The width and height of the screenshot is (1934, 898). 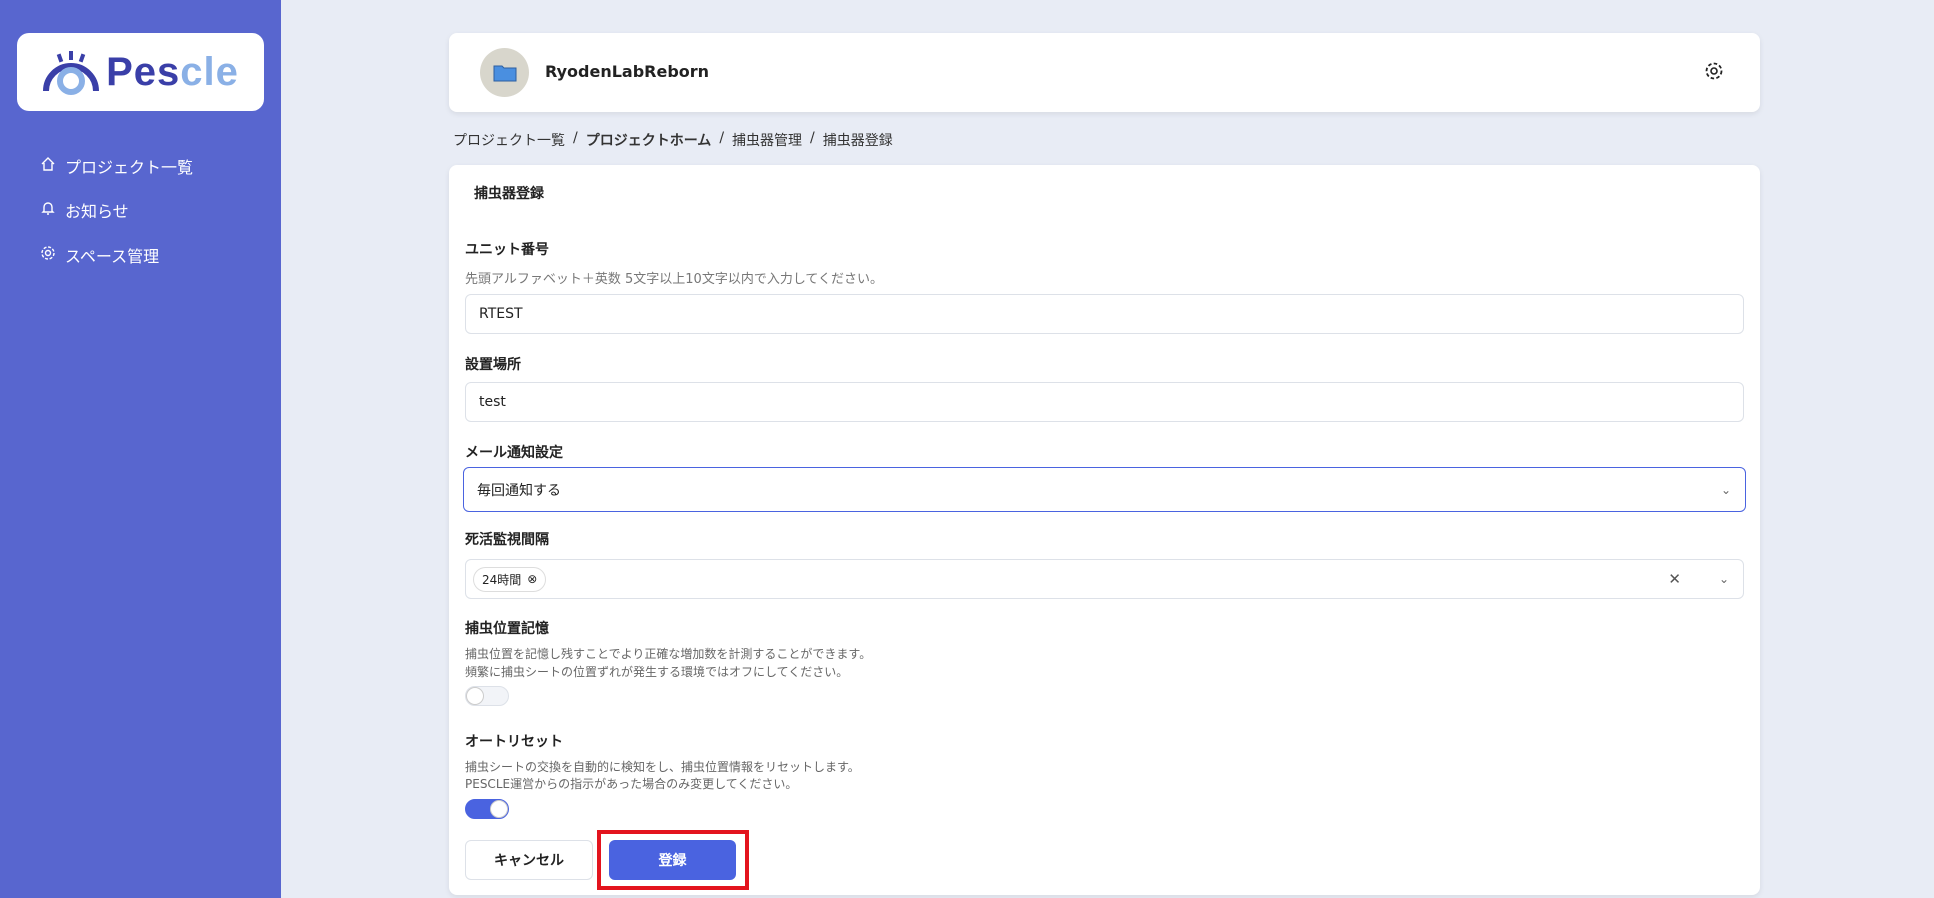 I want to click on sidebar-item-label: お知らせ, so click(x=97, y=211).